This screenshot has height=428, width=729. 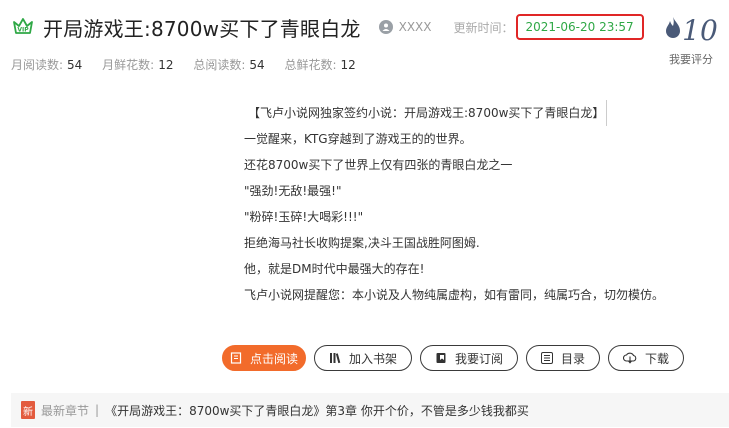 I want to click on rating-value: 10, so click(x=700, y=30).